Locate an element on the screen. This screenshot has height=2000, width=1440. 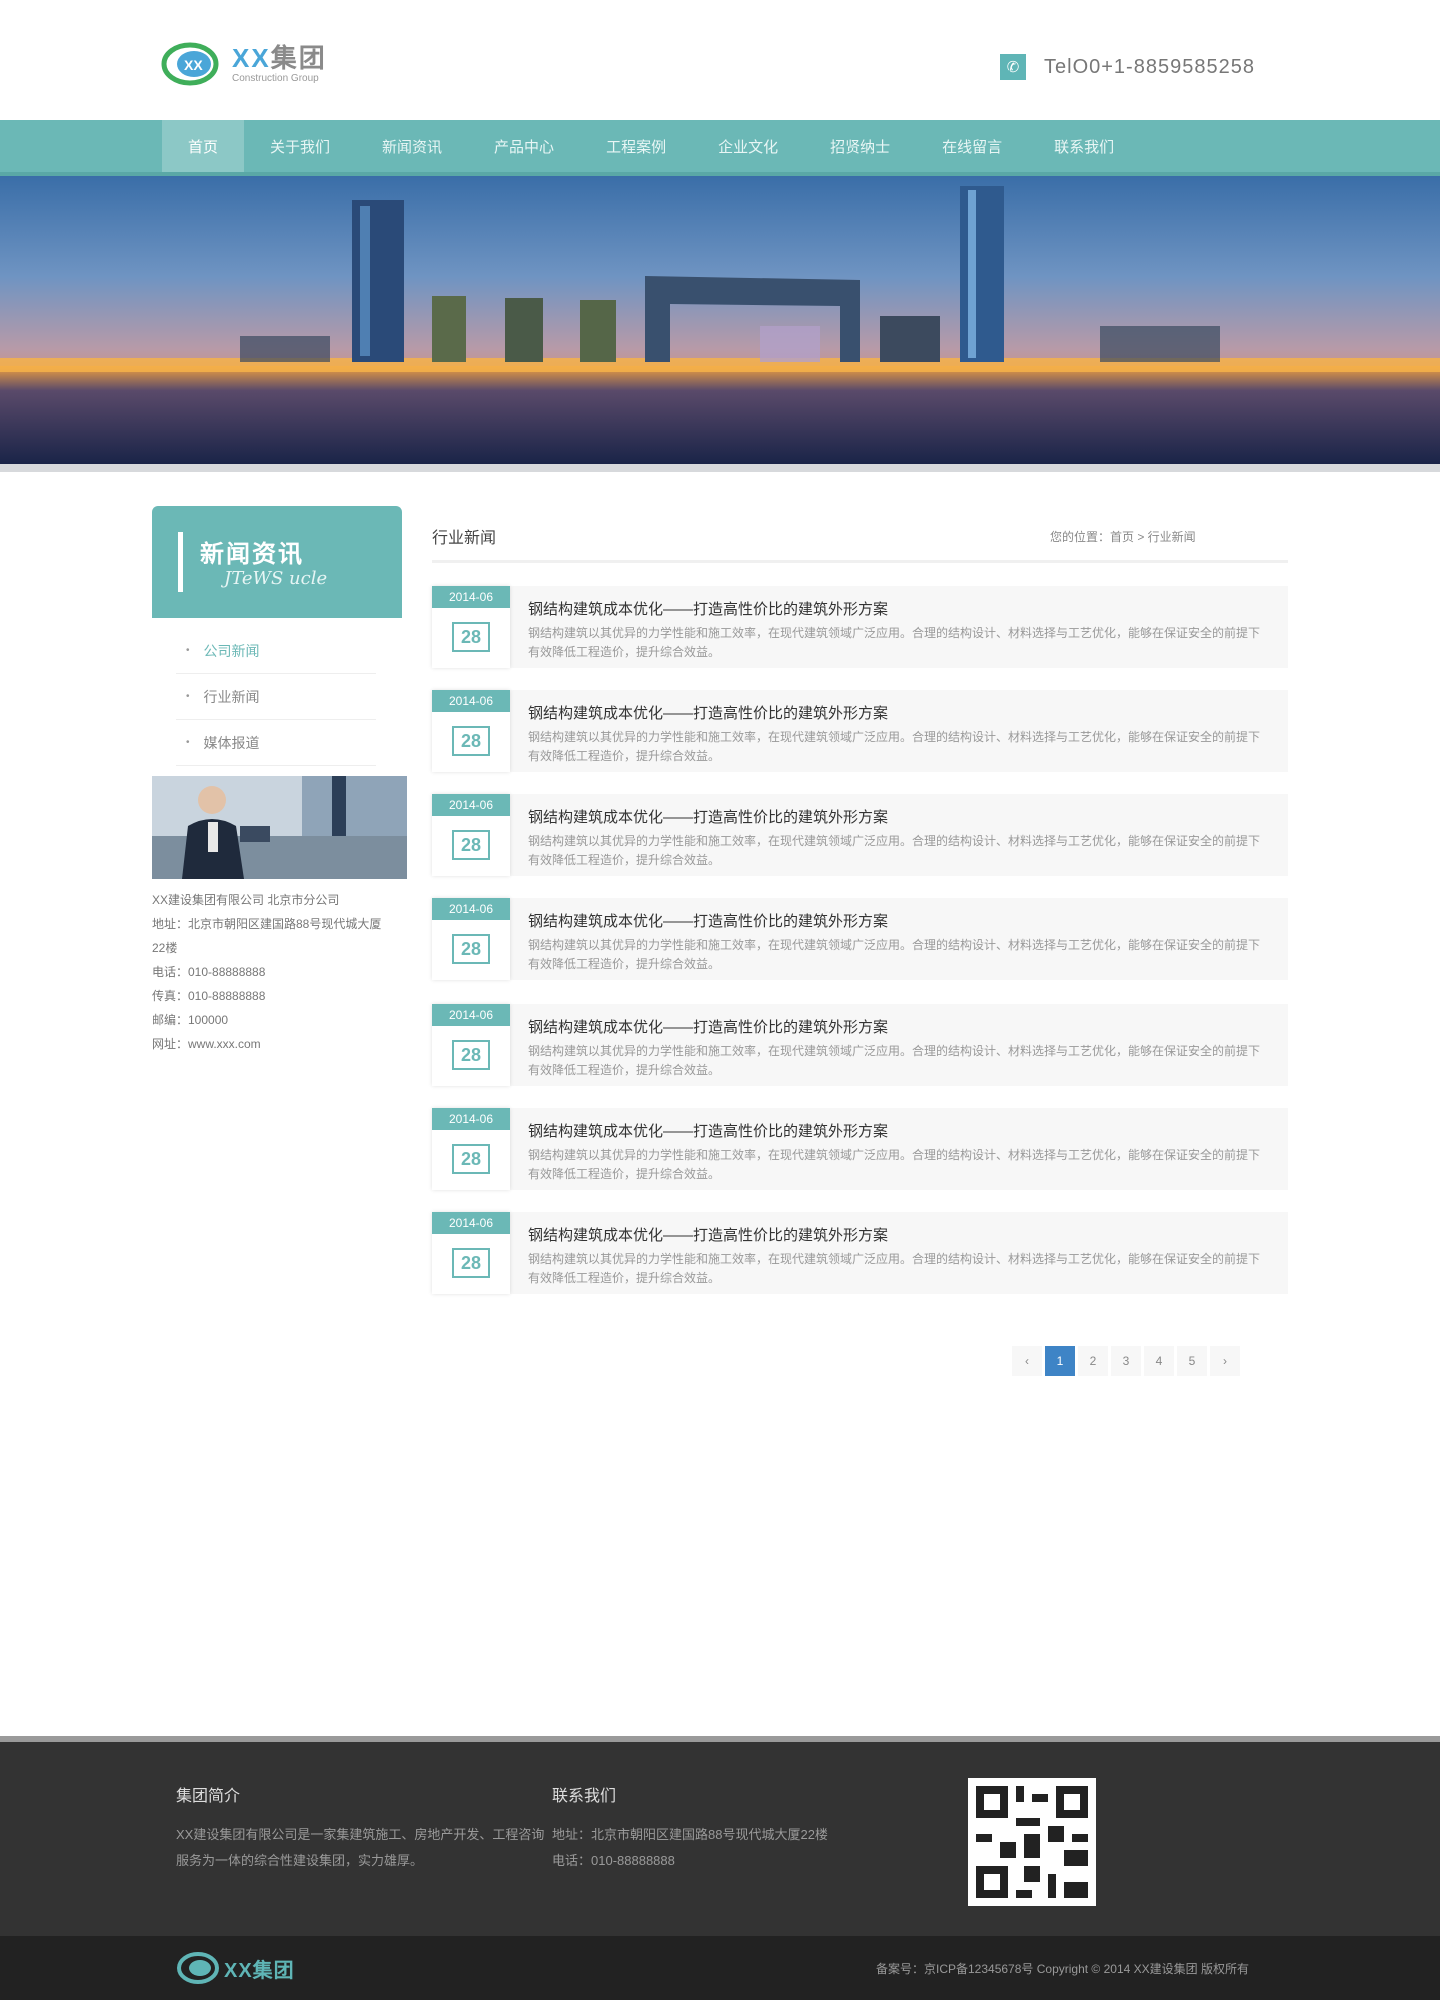
site-logo: XX XX集团 Construction Group is located at coordinates (267, 64).